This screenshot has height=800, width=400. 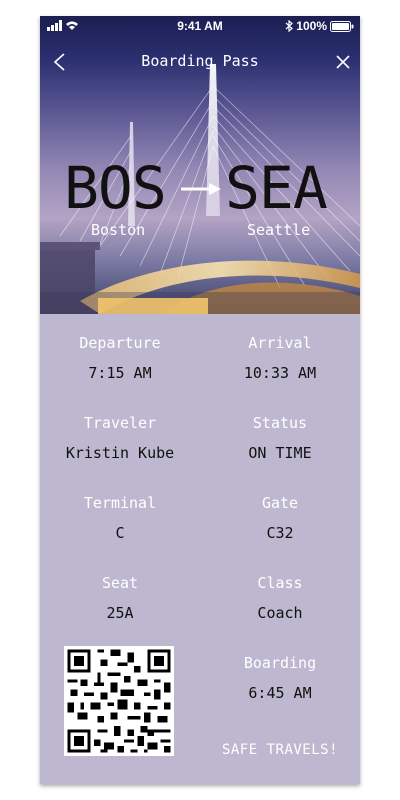 I want to click on origin-code: BOS, so click(x=115, y=188).